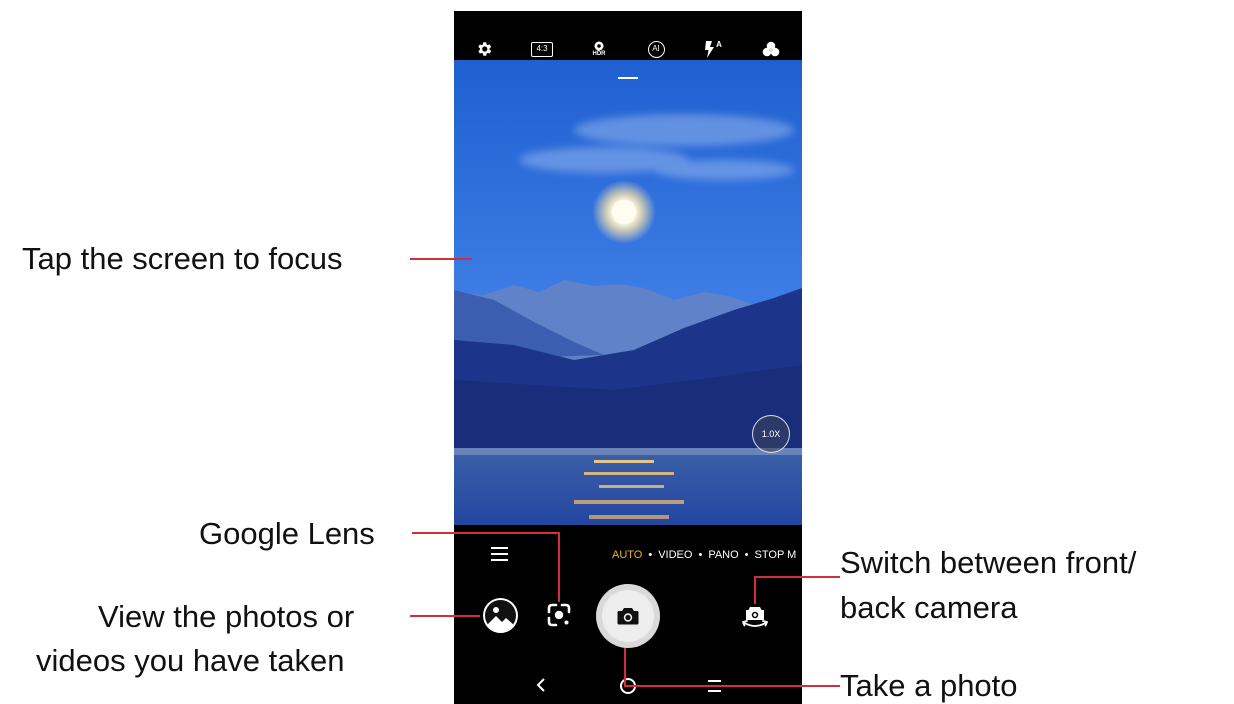  I want to click on callout-line-focus, so click(441, 259).